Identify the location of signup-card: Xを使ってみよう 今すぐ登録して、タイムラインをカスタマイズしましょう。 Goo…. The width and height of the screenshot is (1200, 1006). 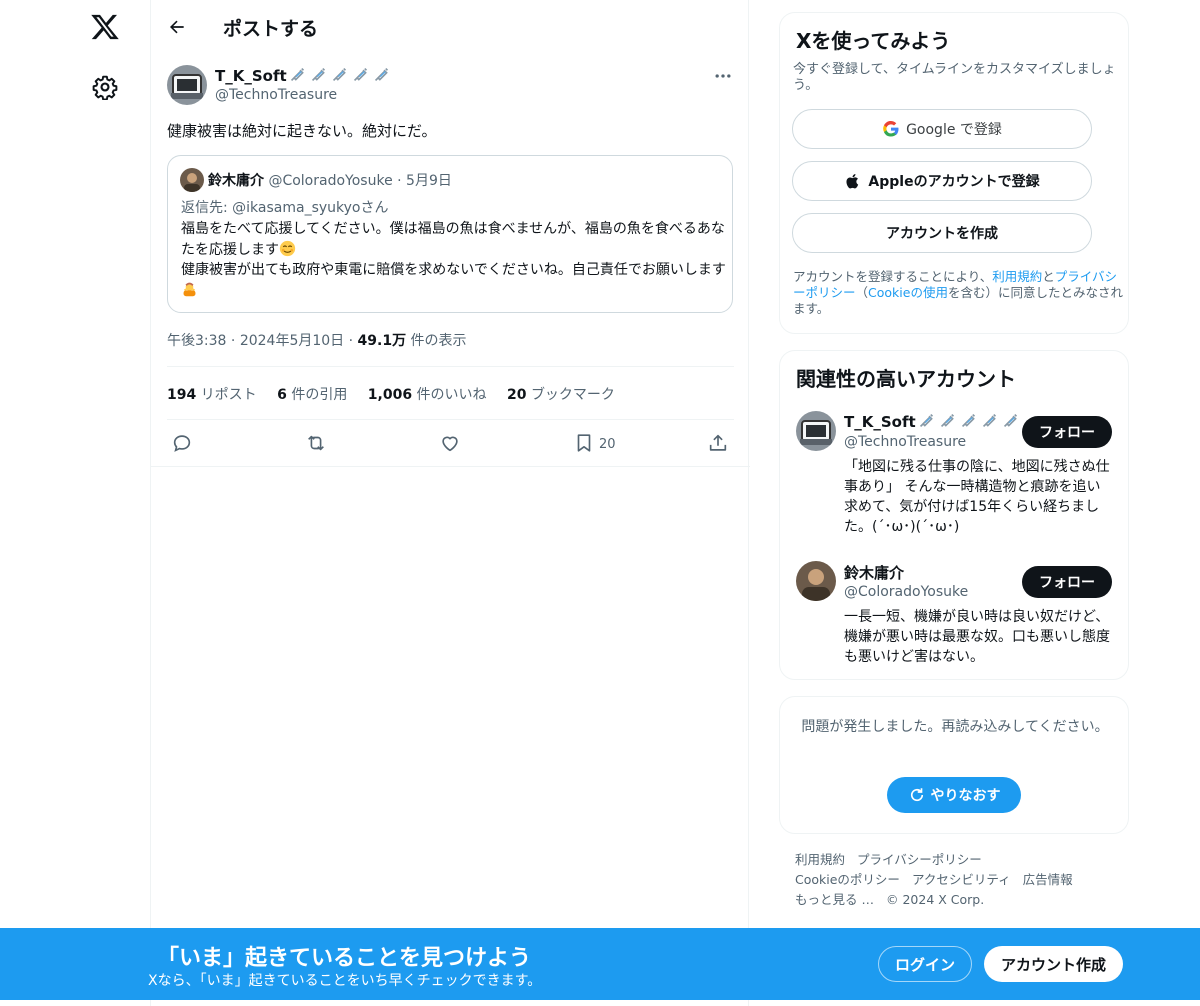
(954, 173).